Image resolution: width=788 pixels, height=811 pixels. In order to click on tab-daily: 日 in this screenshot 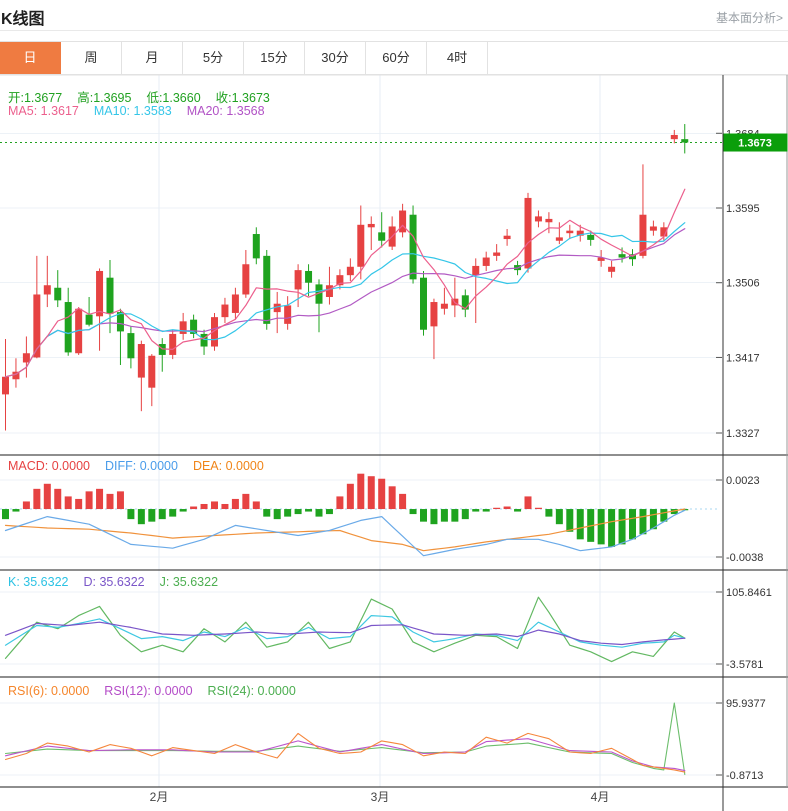, I will do `click(30, 58)`.